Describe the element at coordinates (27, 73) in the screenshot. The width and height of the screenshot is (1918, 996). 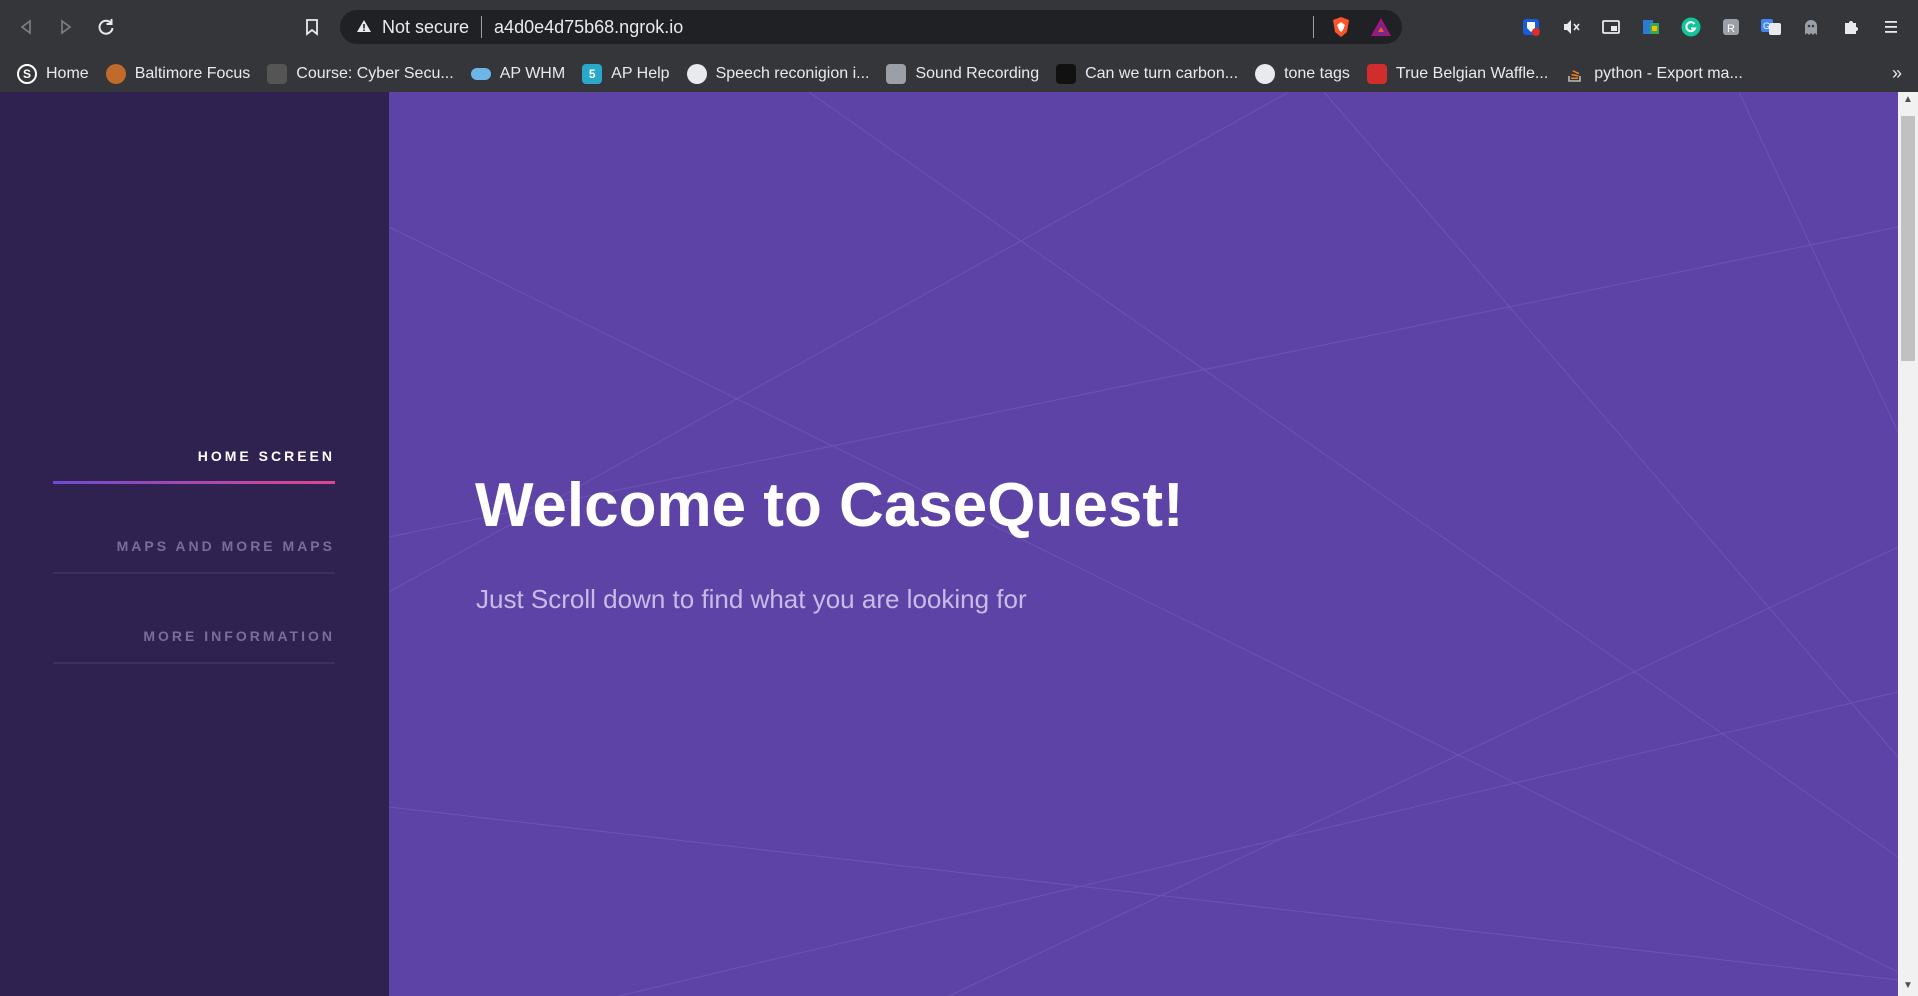
I see `skype-icon: S` at that location.